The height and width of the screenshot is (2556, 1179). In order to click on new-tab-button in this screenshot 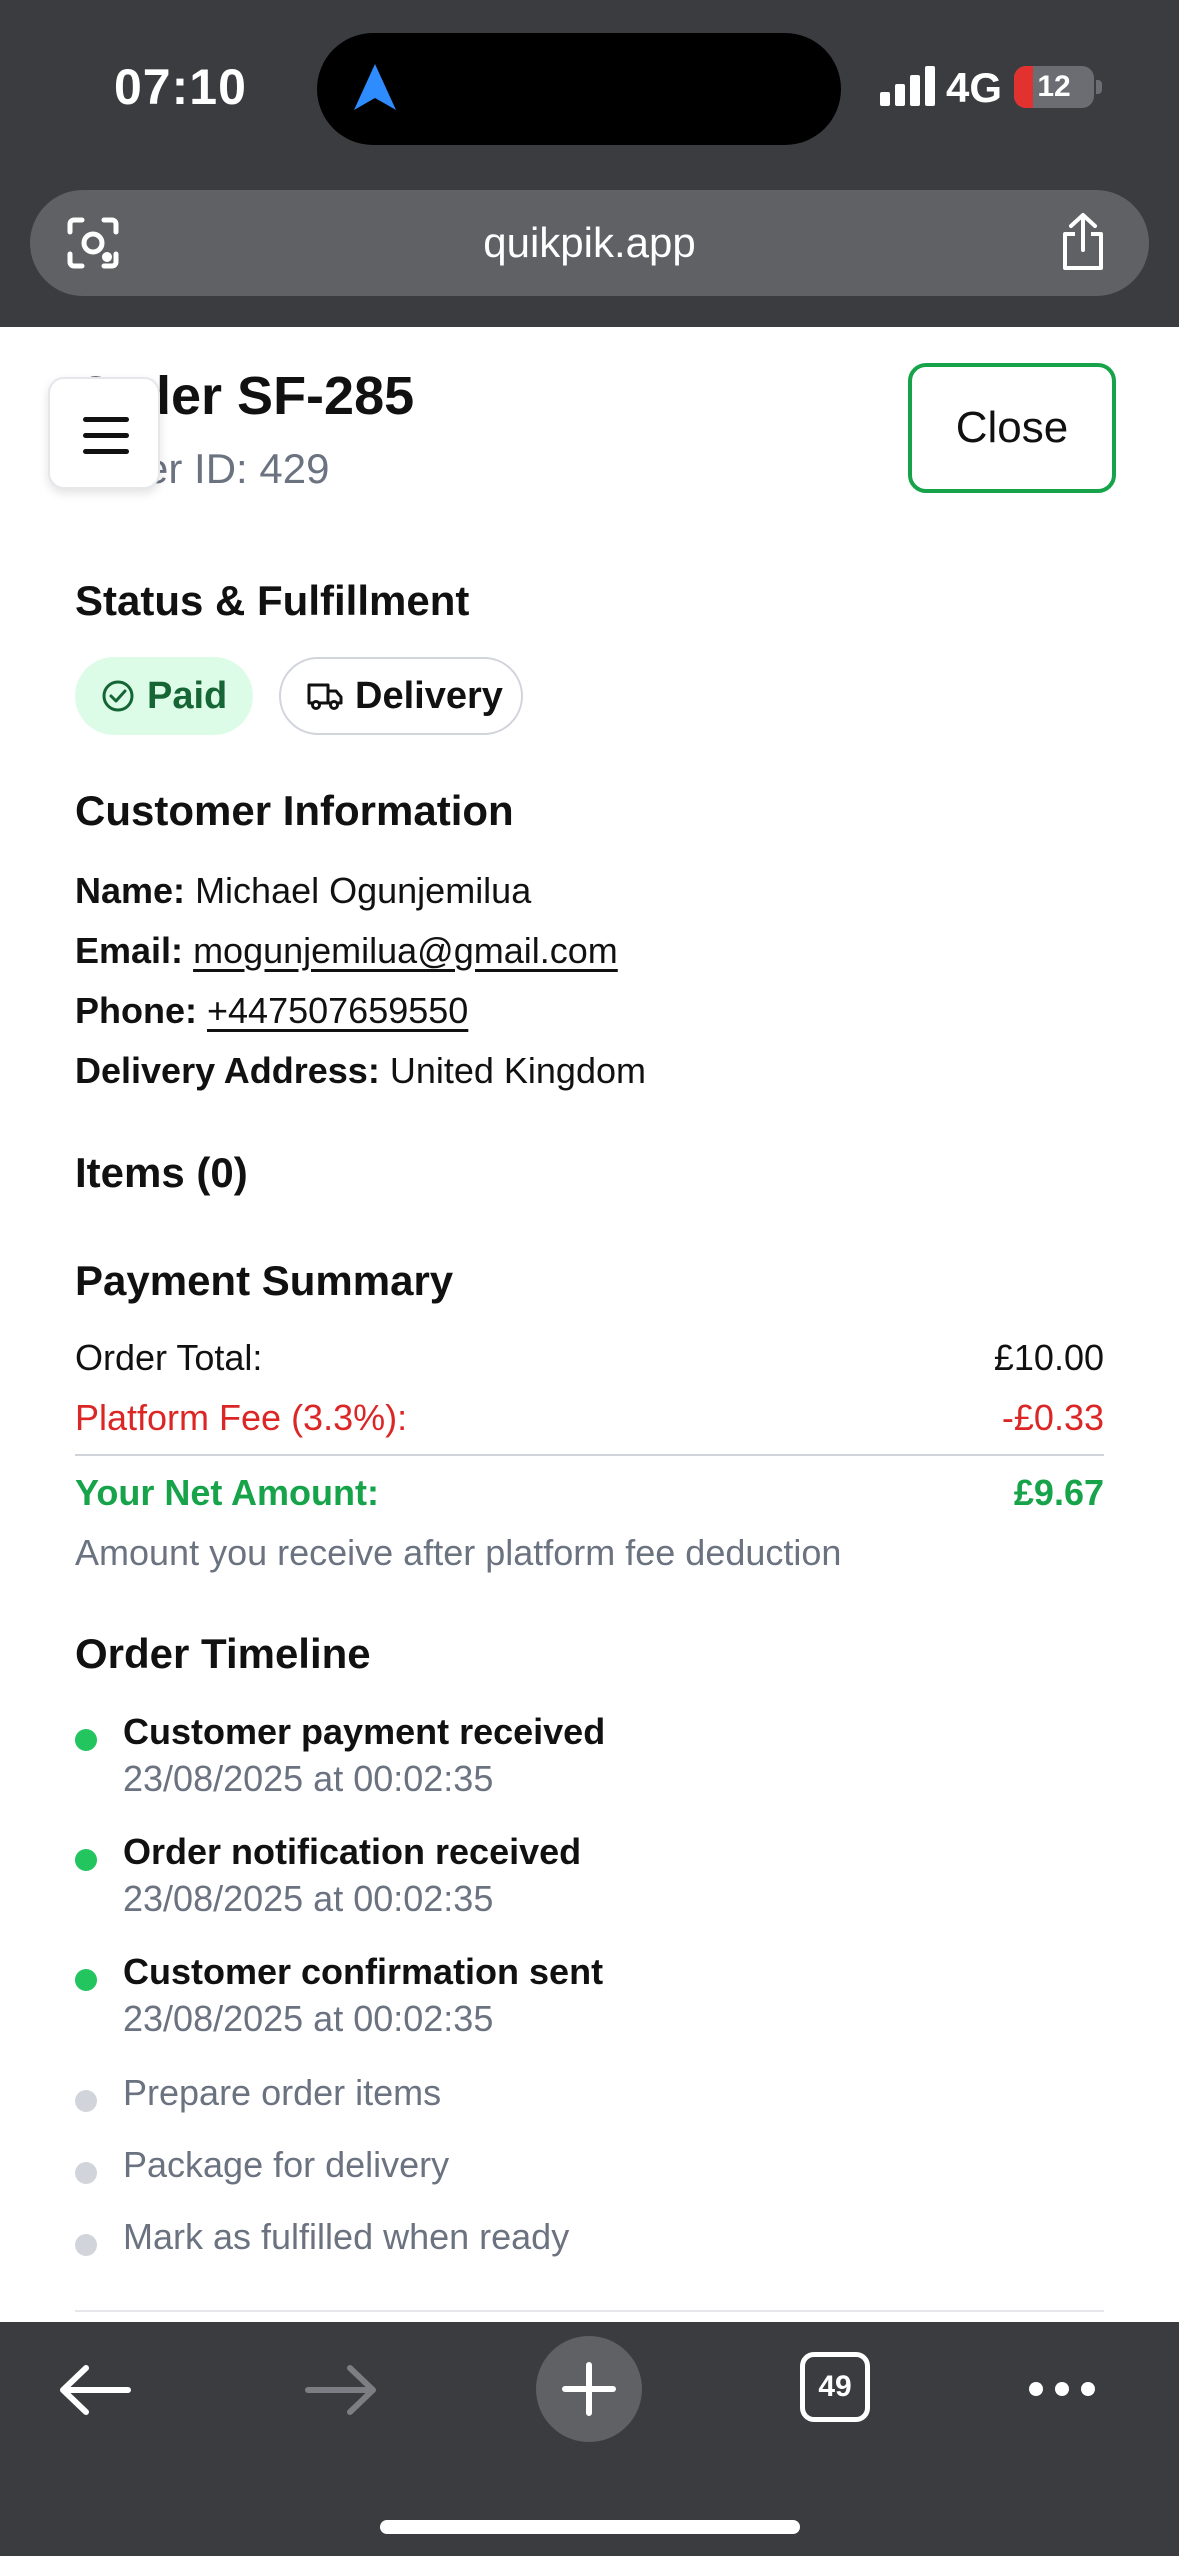, I will do `click(589, 2389)`.